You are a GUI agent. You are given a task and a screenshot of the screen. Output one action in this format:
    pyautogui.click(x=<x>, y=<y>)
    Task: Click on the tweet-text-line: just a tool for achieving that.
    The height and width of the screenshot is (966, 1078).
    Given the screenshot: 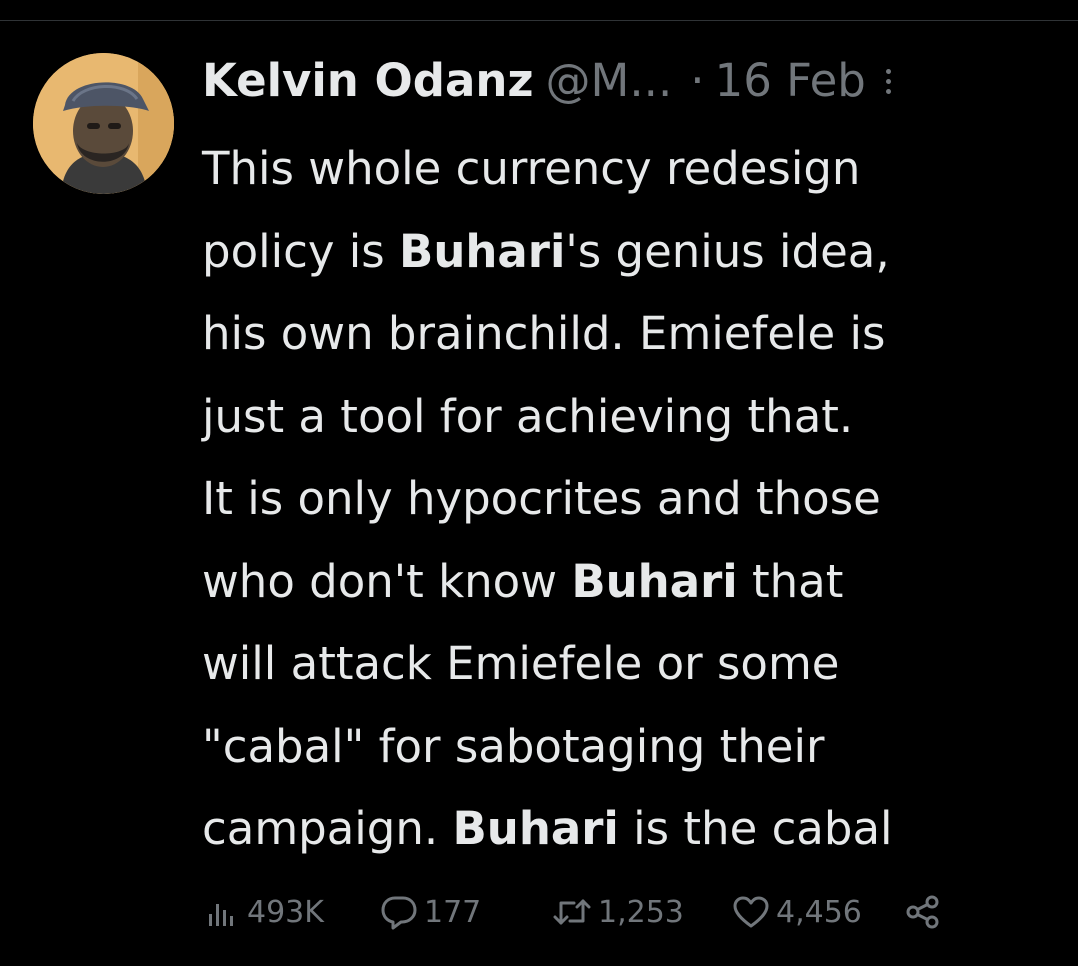 What is the action you would take?
    pyautogui.click(x=632, y=417)
    